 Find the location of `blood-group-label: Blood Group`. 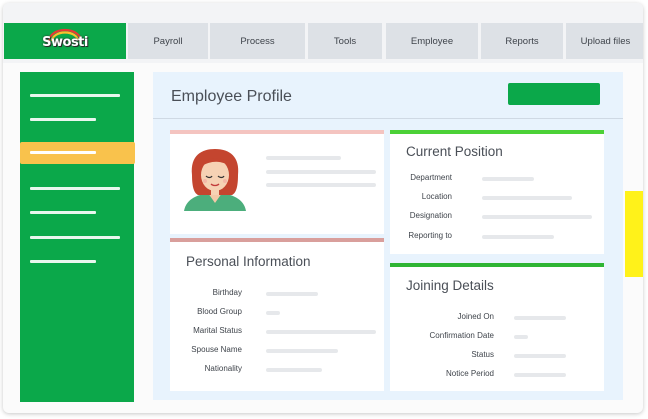

blood-group-label: Blood Group is located at coordinates (219, 311).